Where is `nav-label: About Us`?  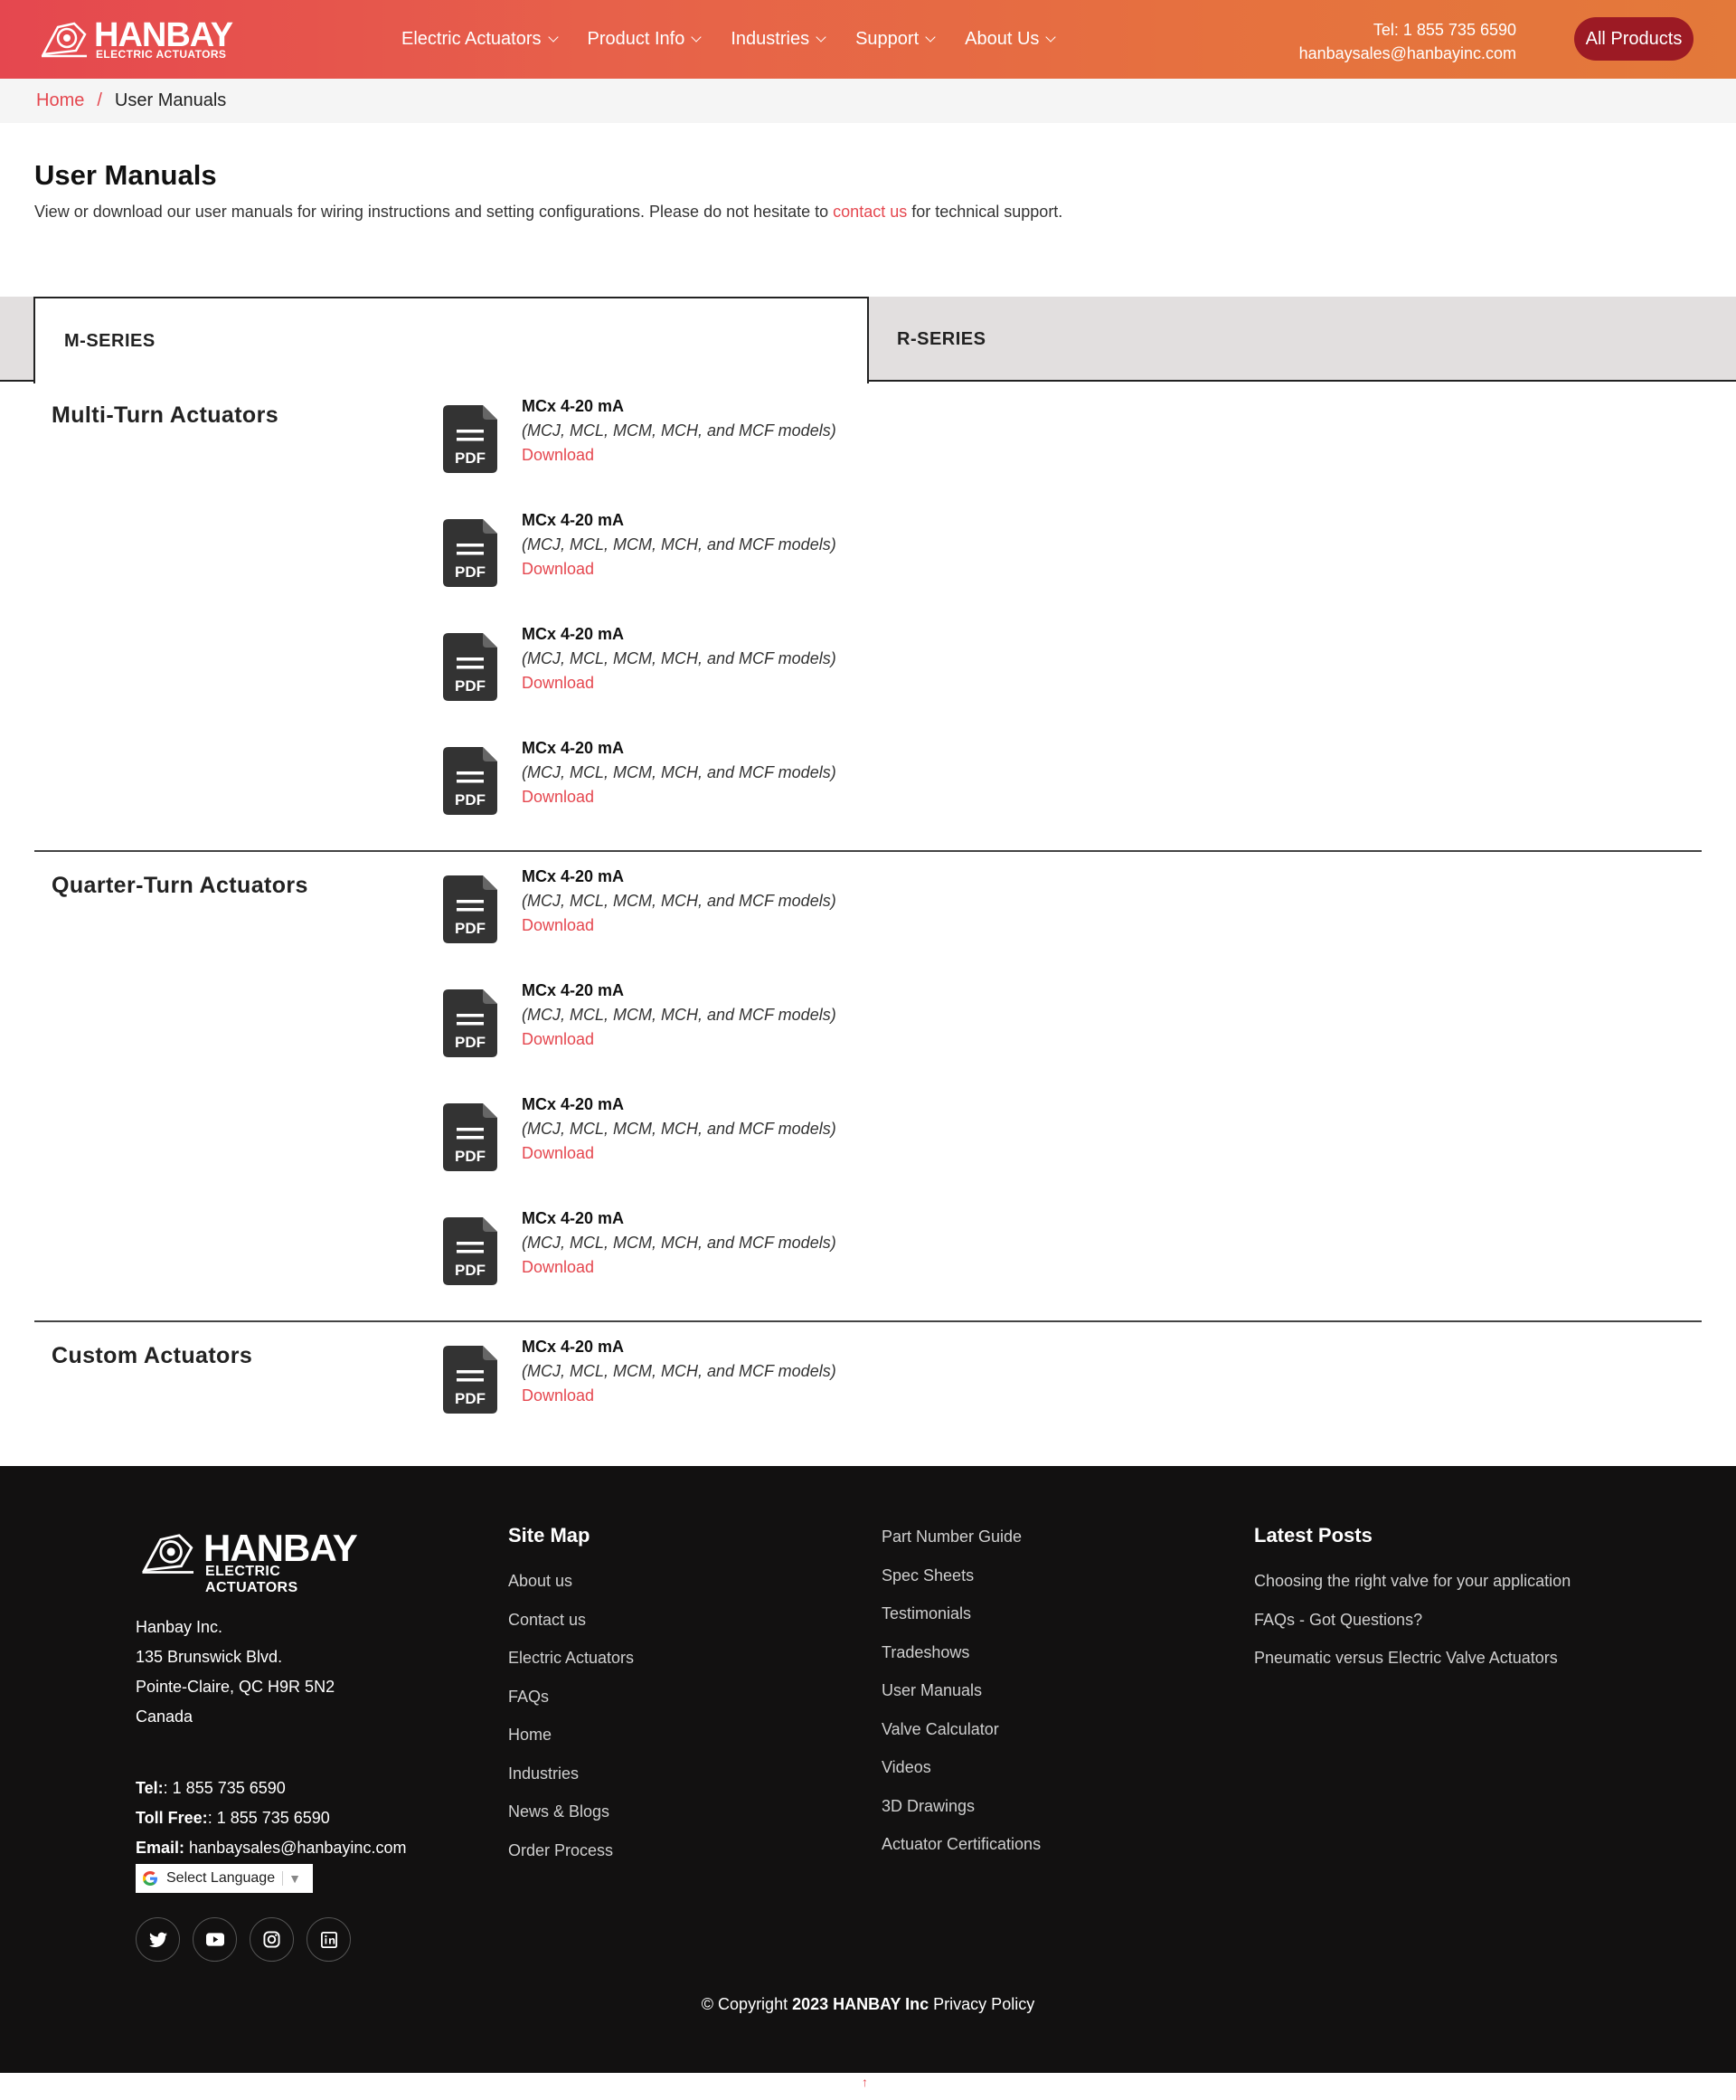
nav-label: About Us is located at coordinates (1003, 39).